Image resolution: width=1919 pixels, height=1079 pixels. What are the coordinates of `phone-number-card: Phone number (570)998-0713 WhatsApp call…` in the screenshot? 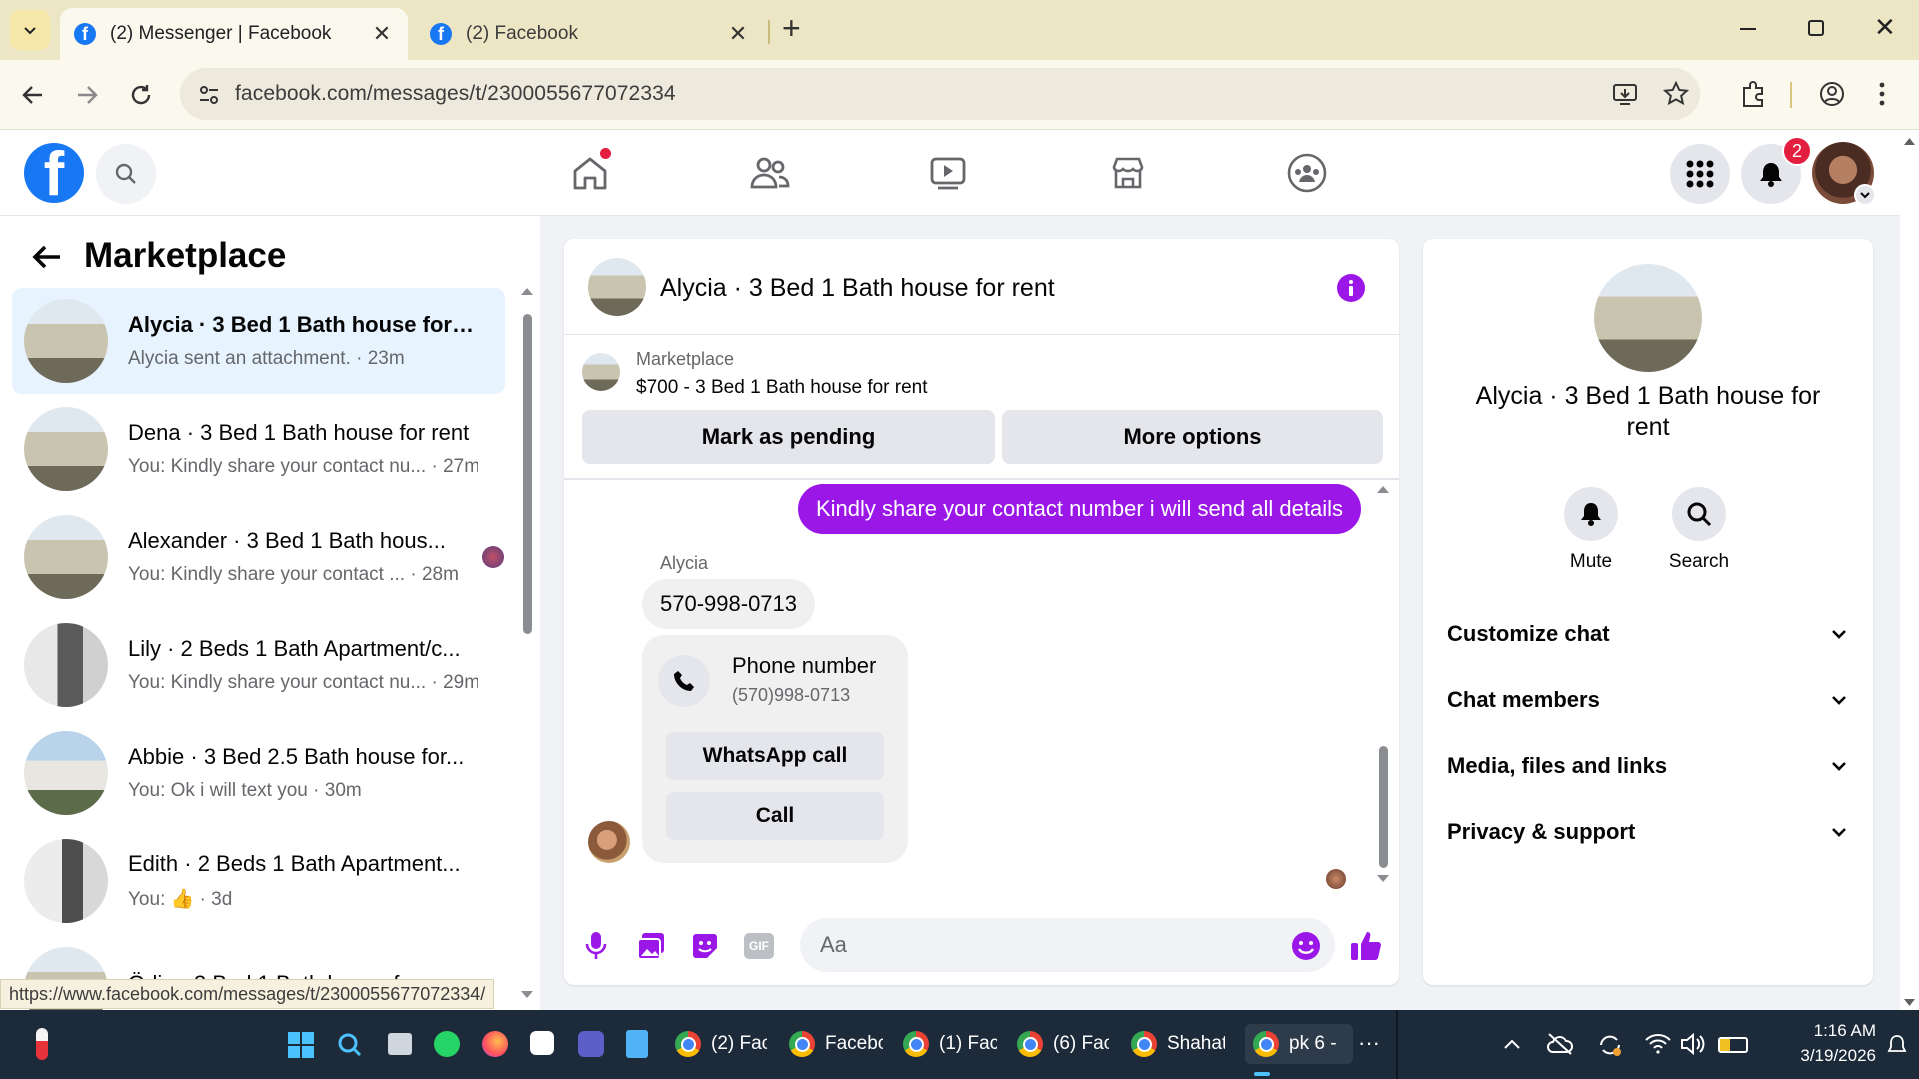 It's located at (775, 749).